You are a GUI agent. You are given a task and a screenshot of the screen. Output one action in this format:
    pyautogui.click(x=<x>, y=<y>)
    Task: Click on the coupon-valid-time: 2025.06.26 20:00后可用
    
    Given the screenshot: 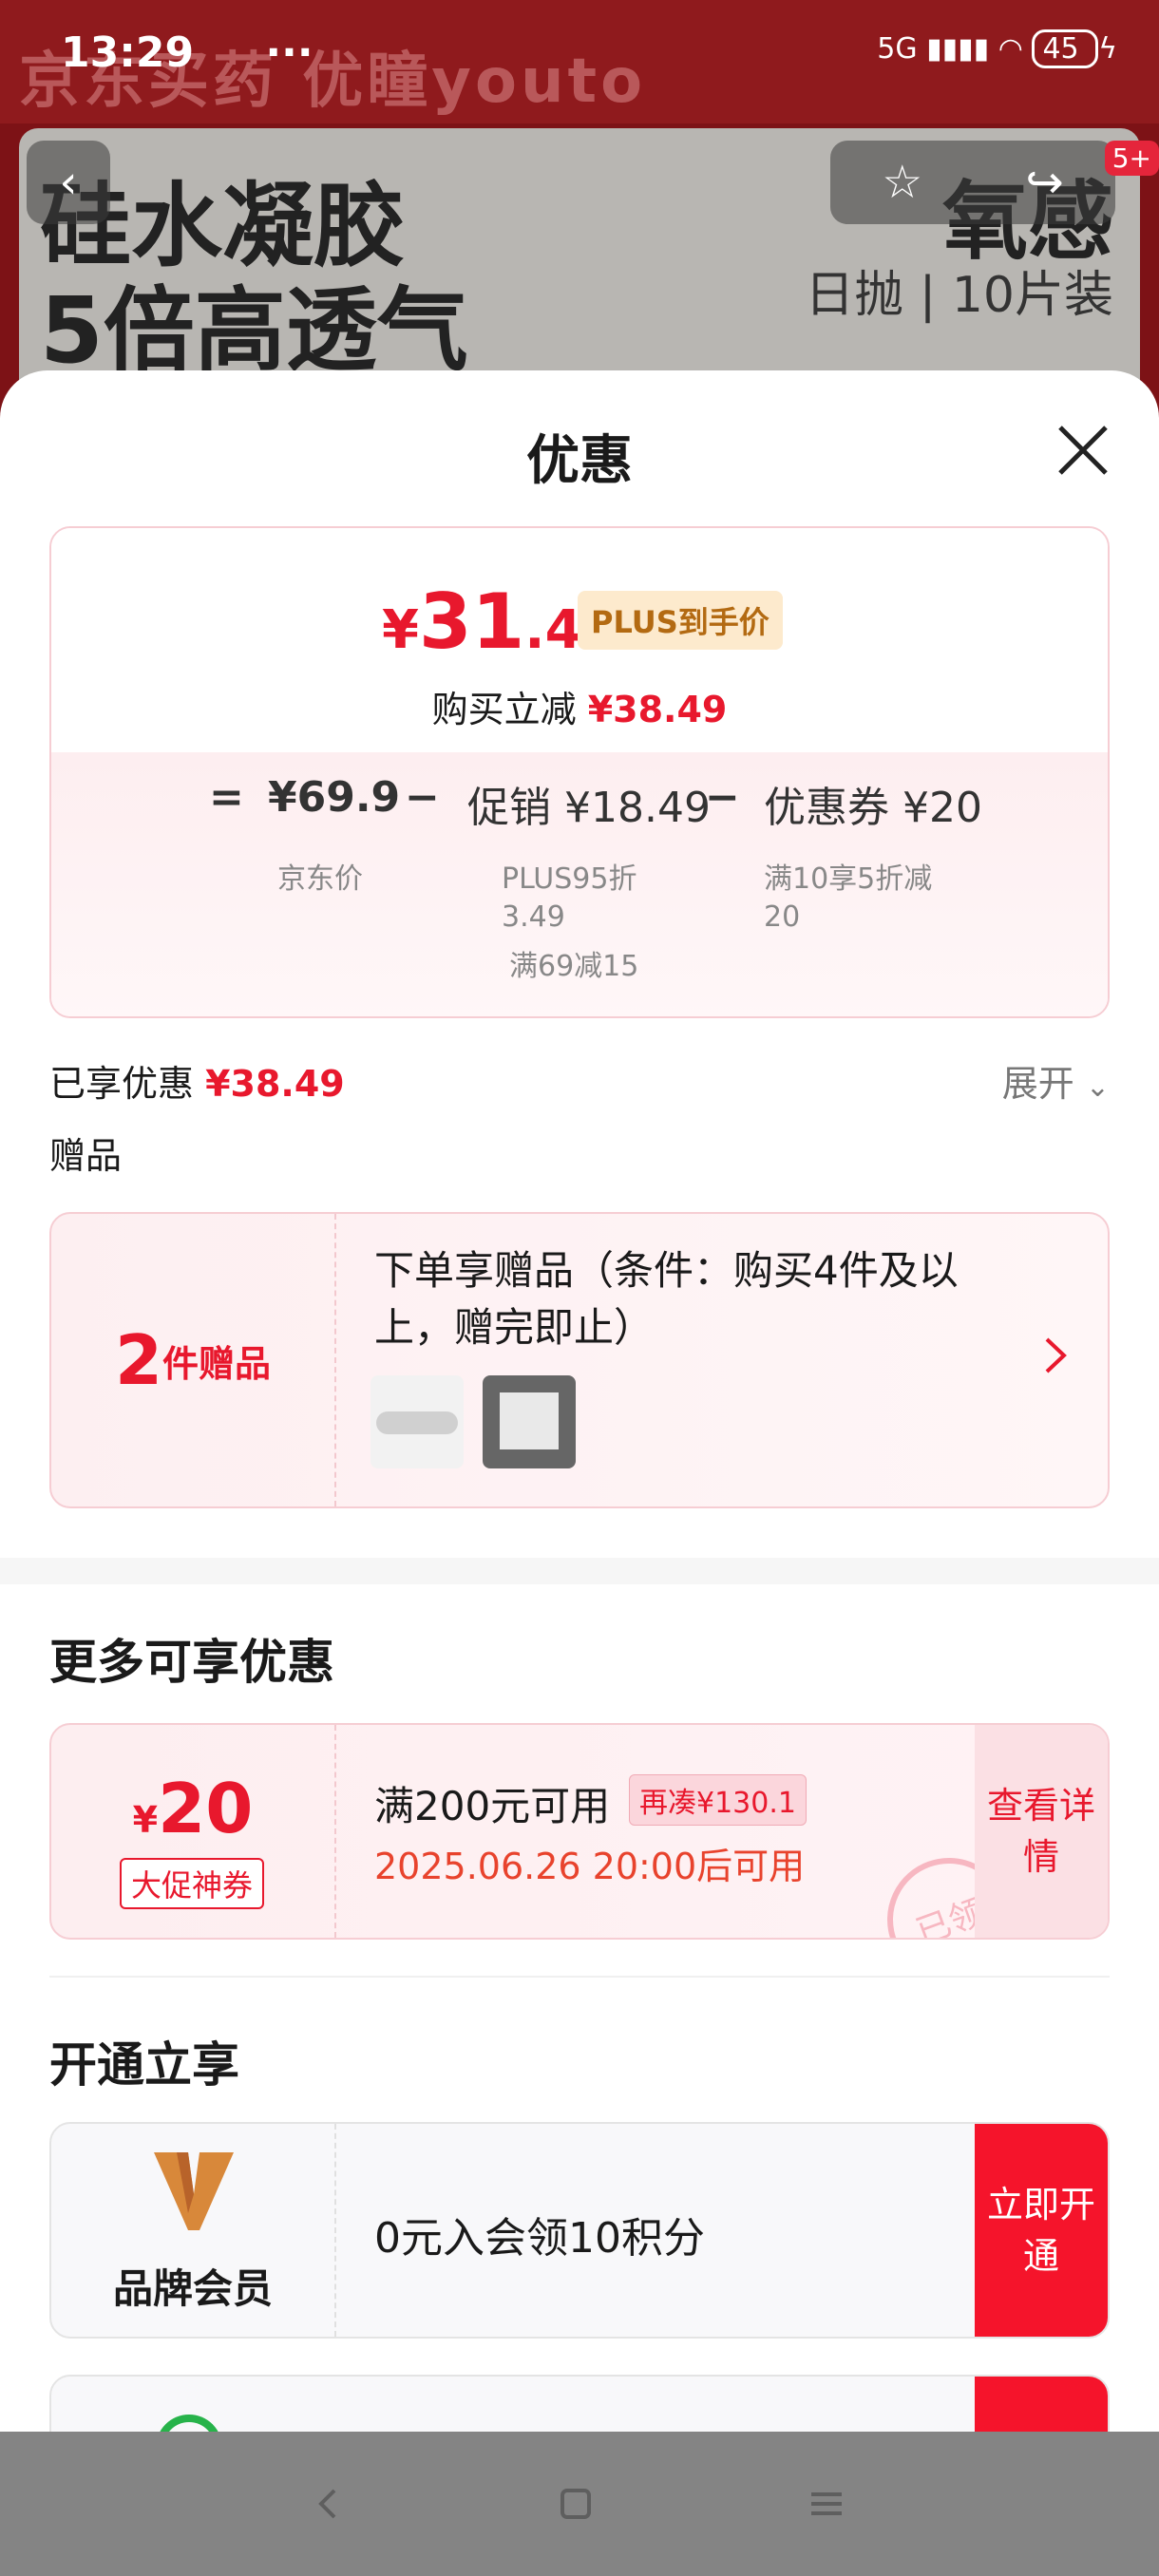 What is the action you would take?
    pyautogui.click(x=590, y=1866)
    